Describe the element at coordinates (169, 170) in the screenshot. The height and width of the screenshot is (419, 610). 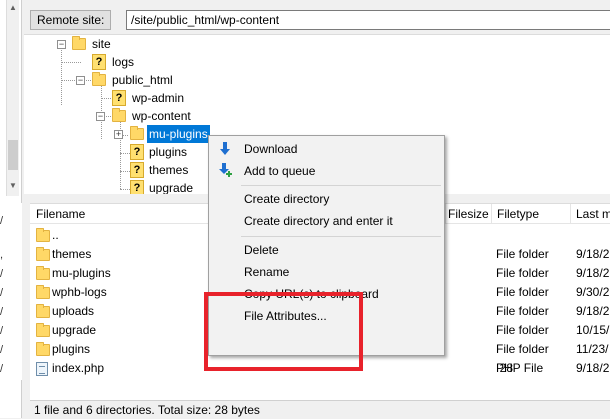
I see `tree-node-label: themes` at that location.